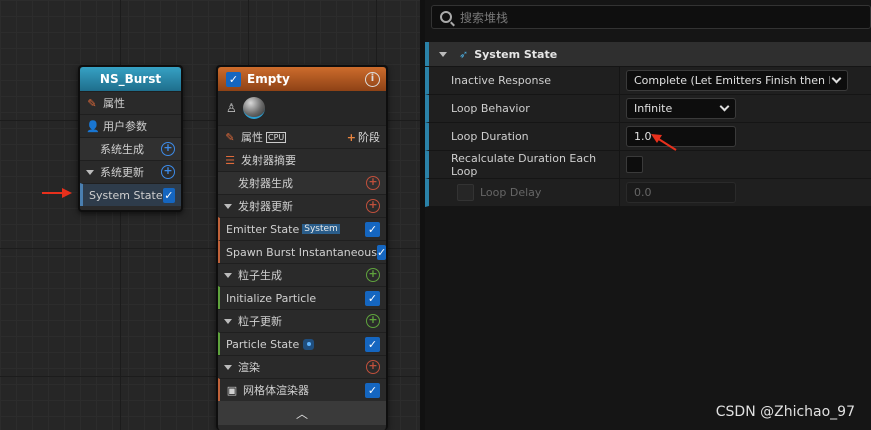 This screenshot has width=871, height=430. I want to click on sphere-thumbnail-icon, so click(253, 108).